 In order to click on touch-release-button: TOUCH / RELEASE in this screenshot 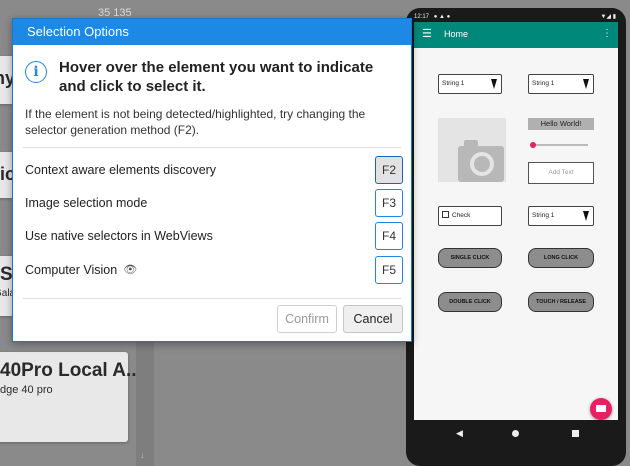, I will do `click(561, 302)`.